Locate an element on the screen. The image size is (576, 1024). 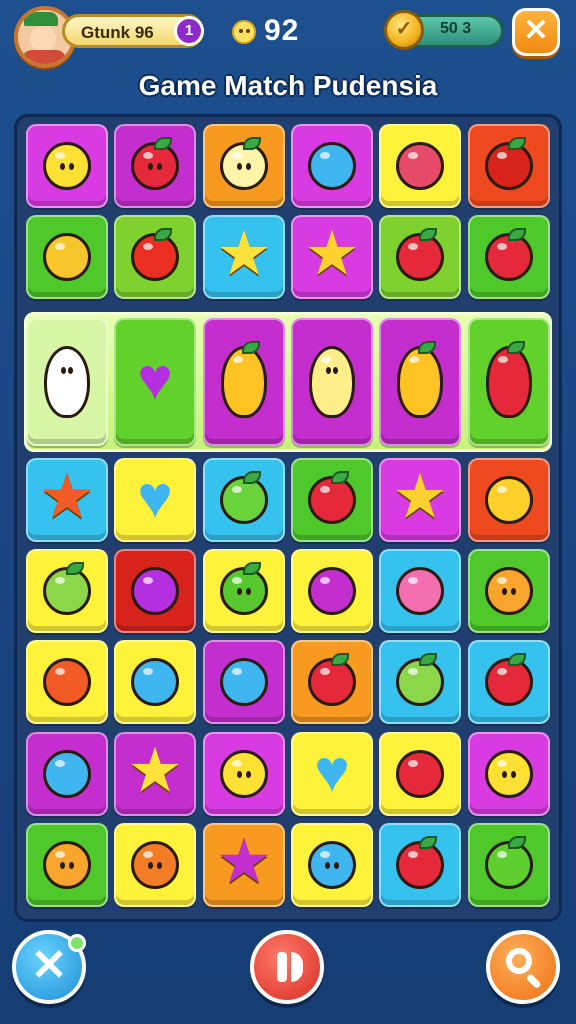
pause-icon-right is located at coordinates (297, 967).